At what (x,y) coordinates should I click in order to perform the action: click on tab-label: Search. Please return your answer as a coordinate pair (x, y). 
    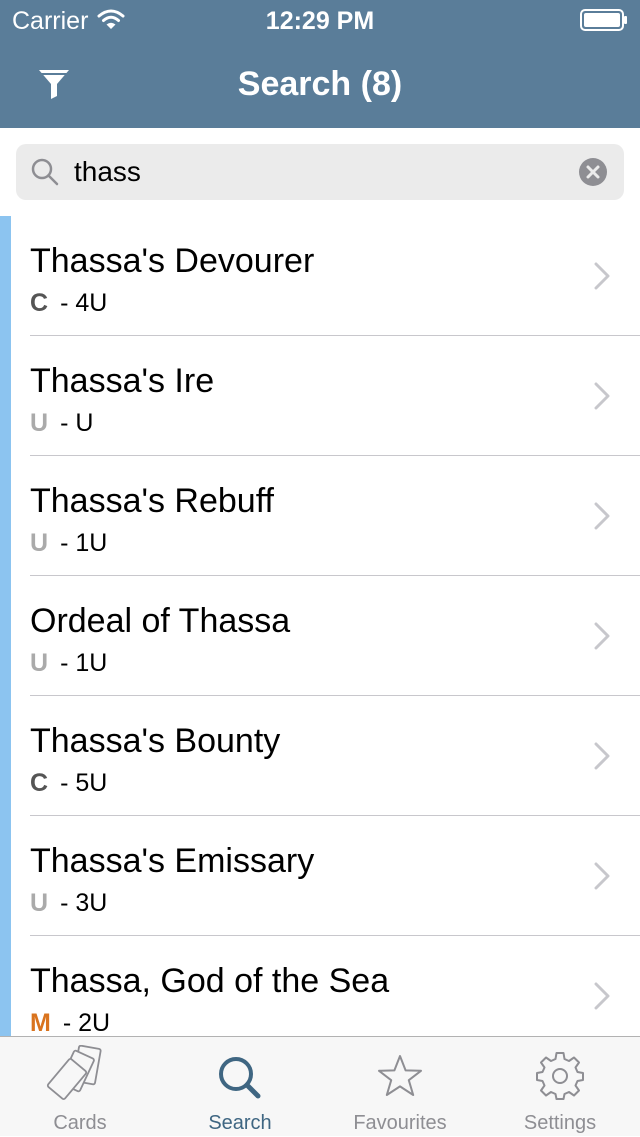
    Looking at the image, I should click on (240, 1123).